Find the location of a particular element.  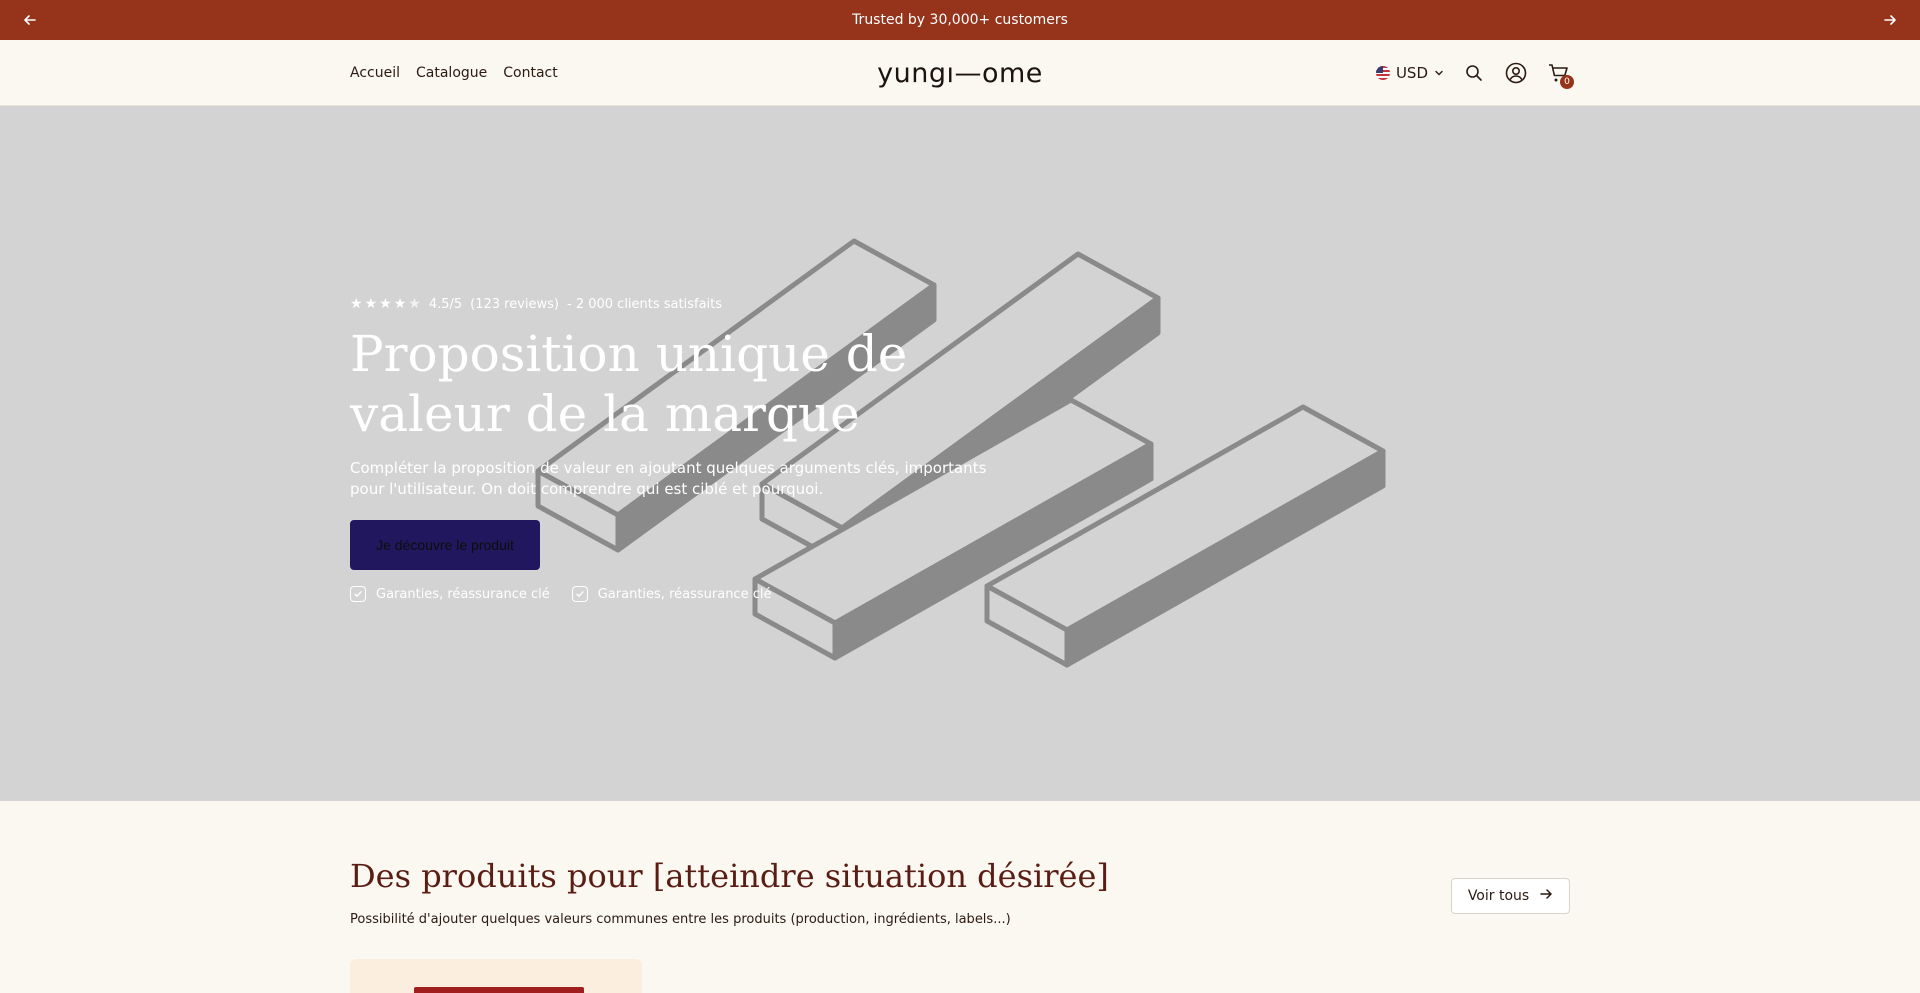

search-icon is located at coordinates (1474, 73).